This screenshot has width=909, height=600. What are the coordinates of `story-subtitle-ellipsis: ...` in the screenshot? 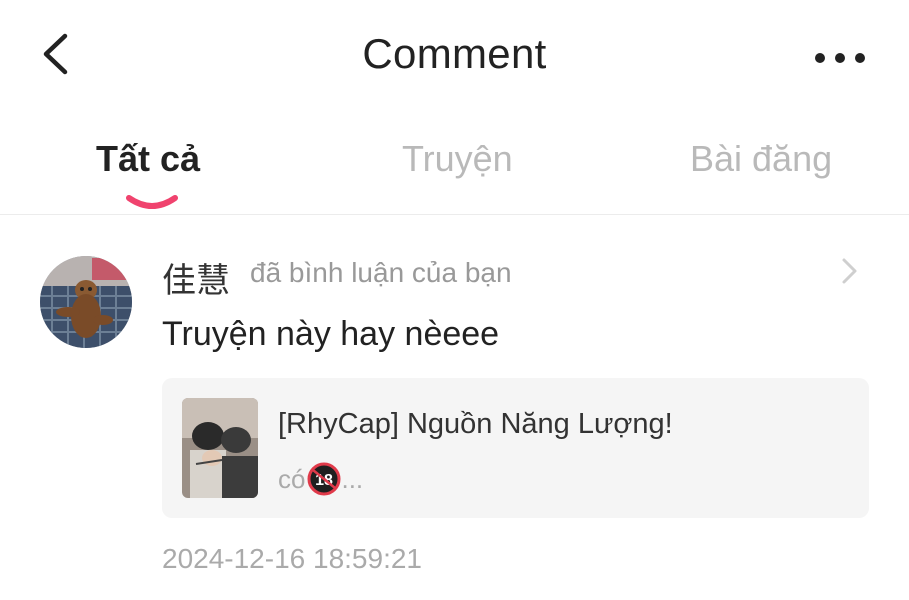 It's located at (352, 478).